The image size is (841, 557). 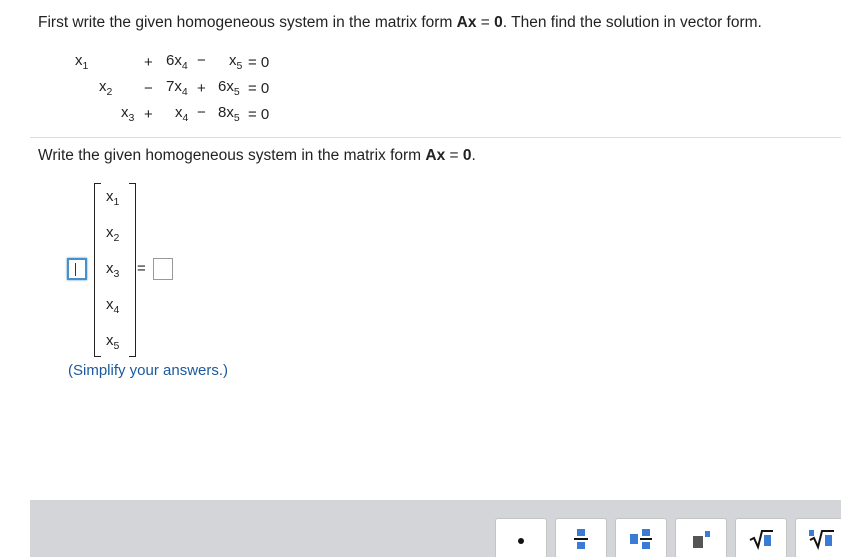 I want to click on vector-entry-x4: x4, so click(x=113, y=306).